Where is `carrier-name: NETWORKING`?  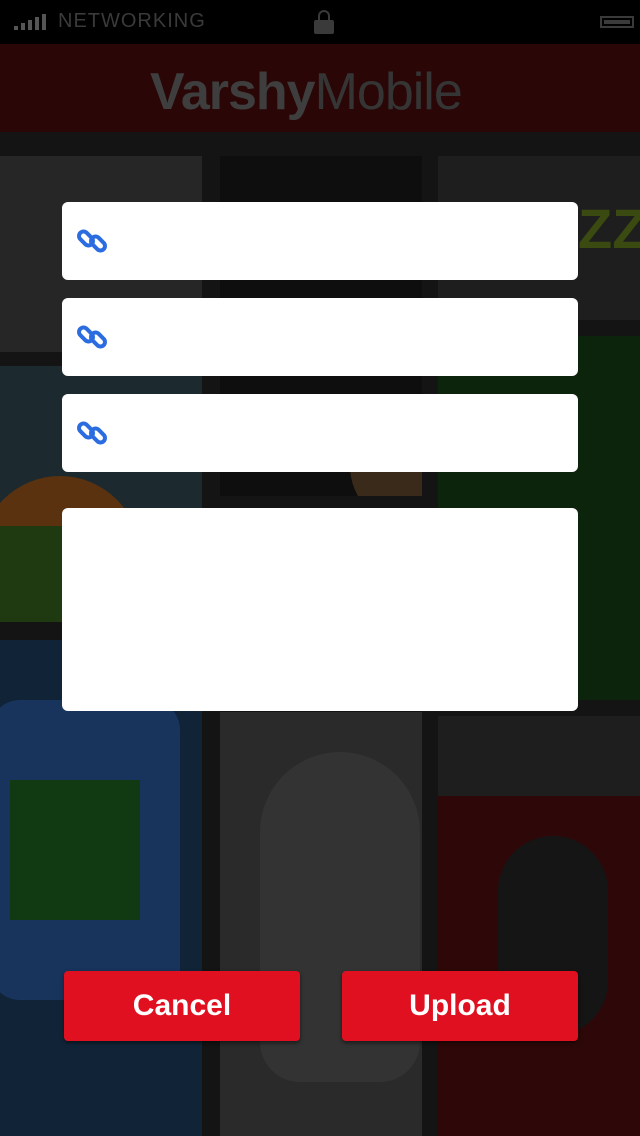 carrier-name: NETWORKING is located at coordinates (132, 21).